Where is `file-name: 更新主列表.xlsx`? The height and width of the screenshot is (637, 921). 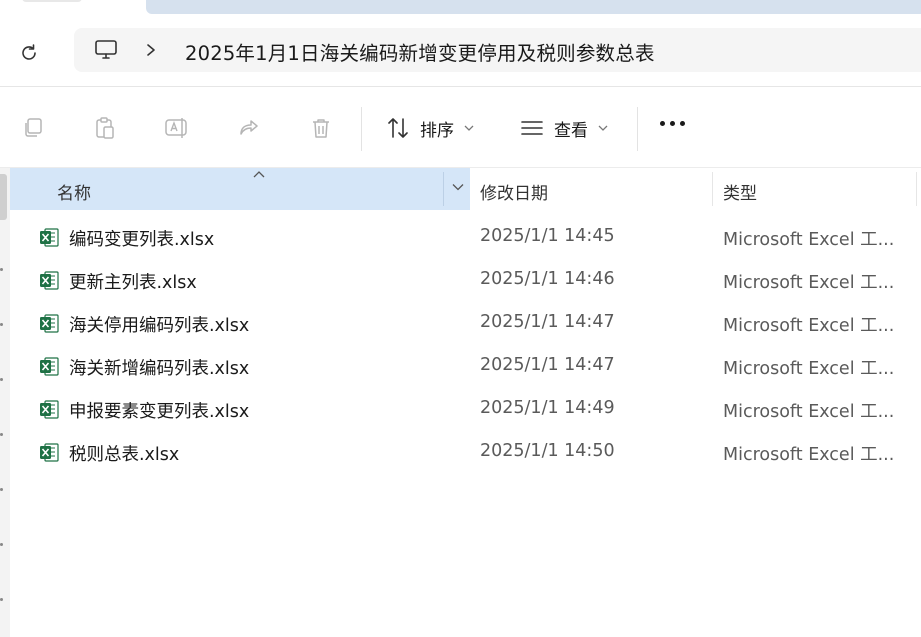 file-name: 更新主列表.xlsx is located at coordinates (133, 283).